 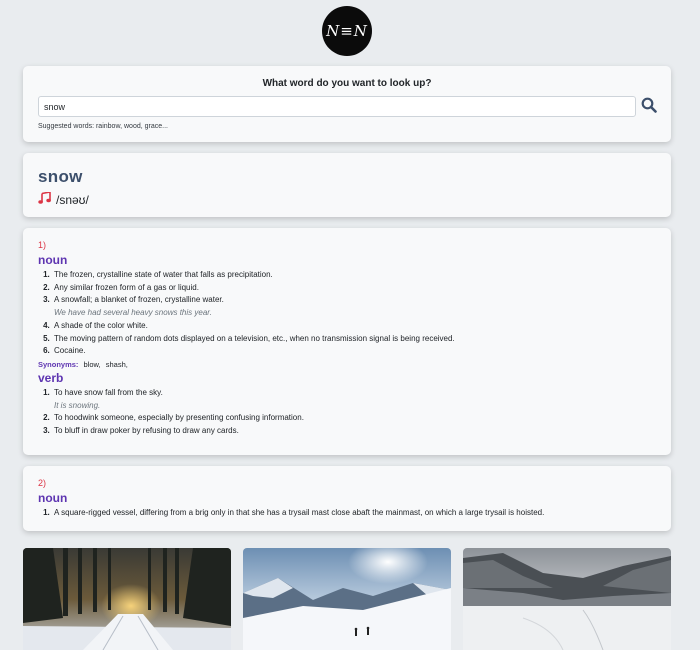 I want to click on word-title: snow, so click(x=60, y=176).